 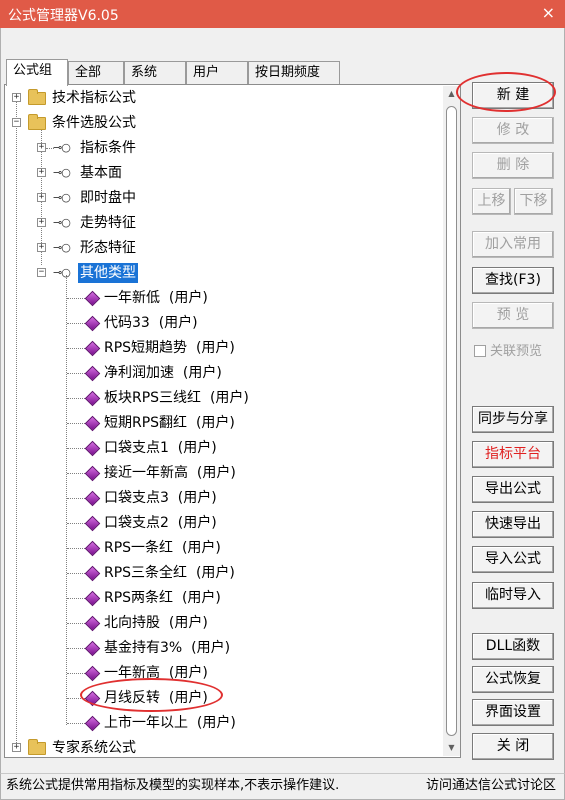 I want to click on tree-subgroup-label: 走势特征, so click(x=108, y=223).